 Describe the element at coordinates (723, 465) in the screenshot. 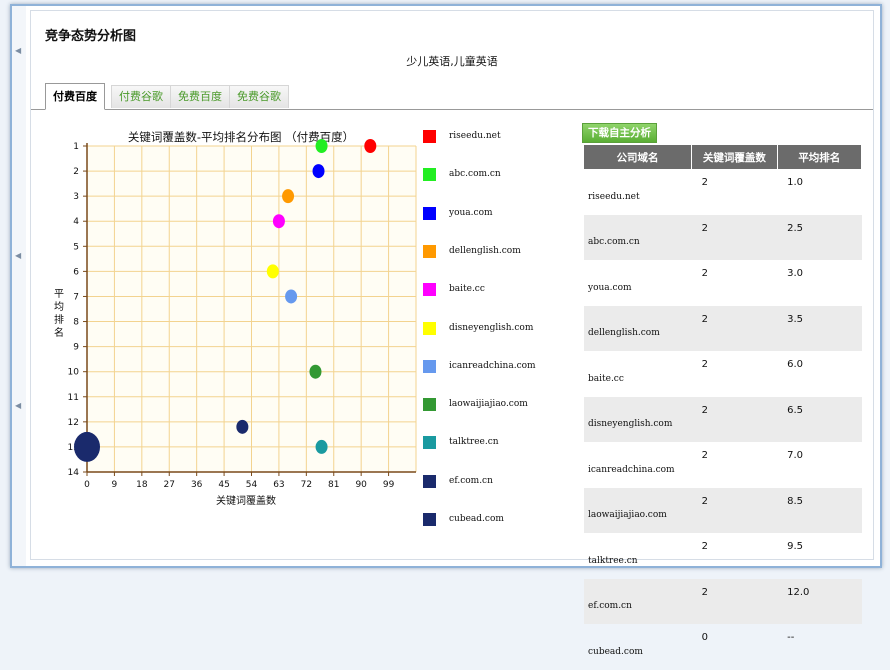

I see `table-row: icanreadchina.com 2 7.0` at that location.